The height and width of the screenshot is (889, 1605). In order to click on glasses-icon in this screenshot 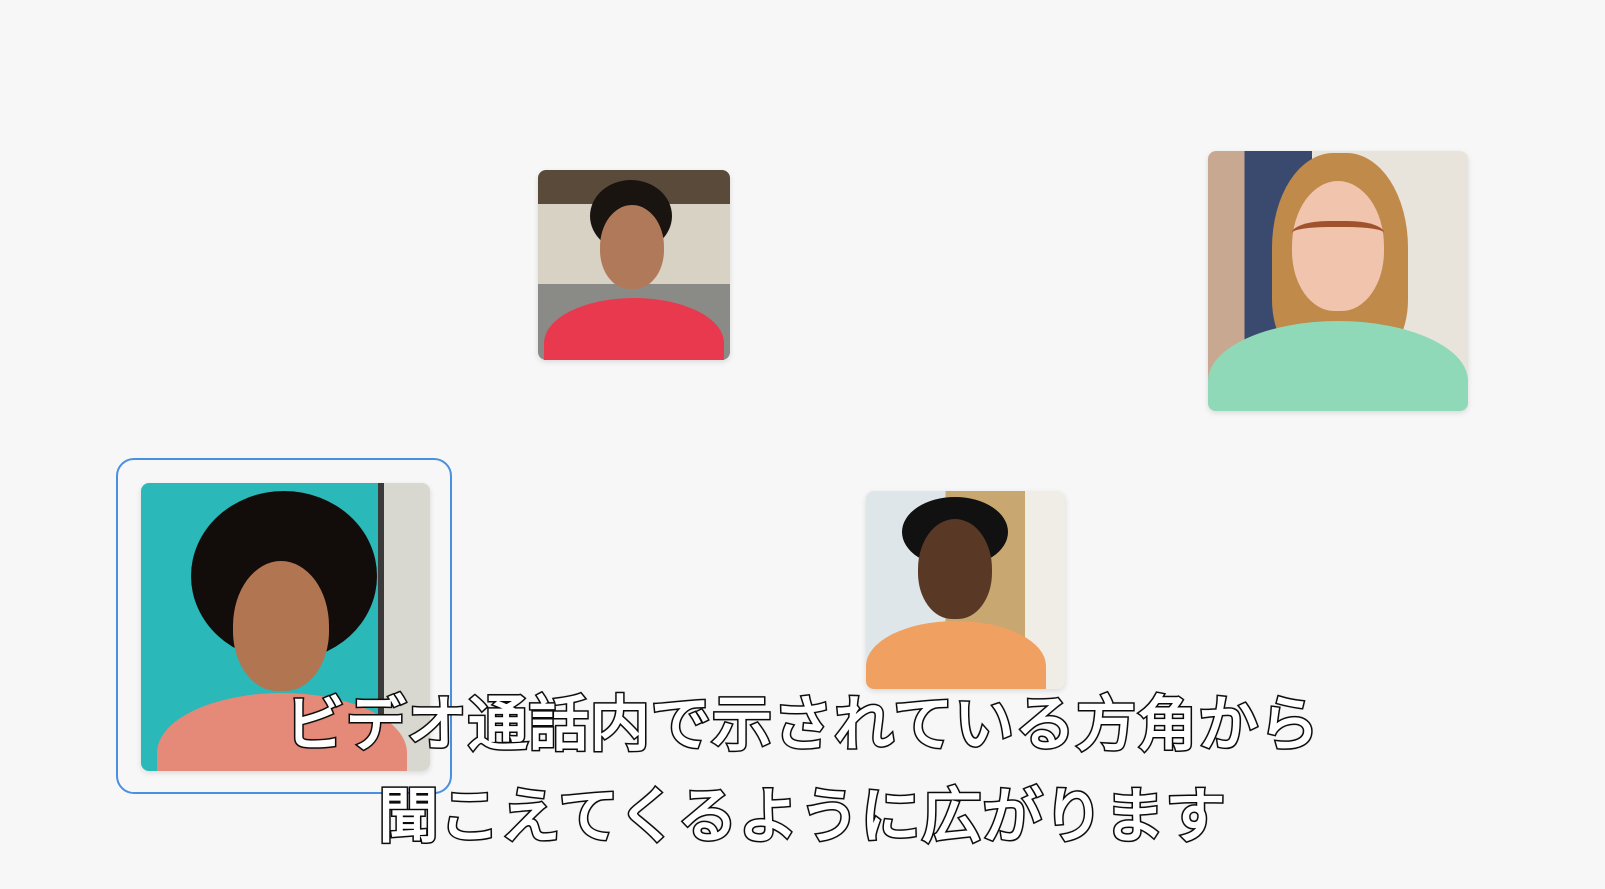, I will do `click(1338, 236)`.